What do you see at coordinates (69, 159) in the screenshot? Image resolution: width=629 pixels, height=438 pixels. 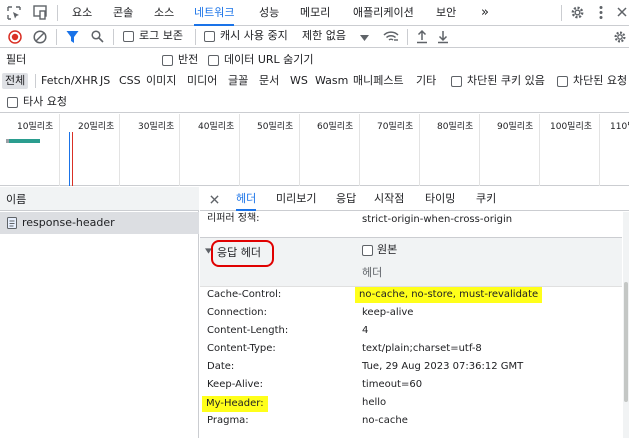 I see `dom-content-loaded-marker` at bounding box center [69, 159].